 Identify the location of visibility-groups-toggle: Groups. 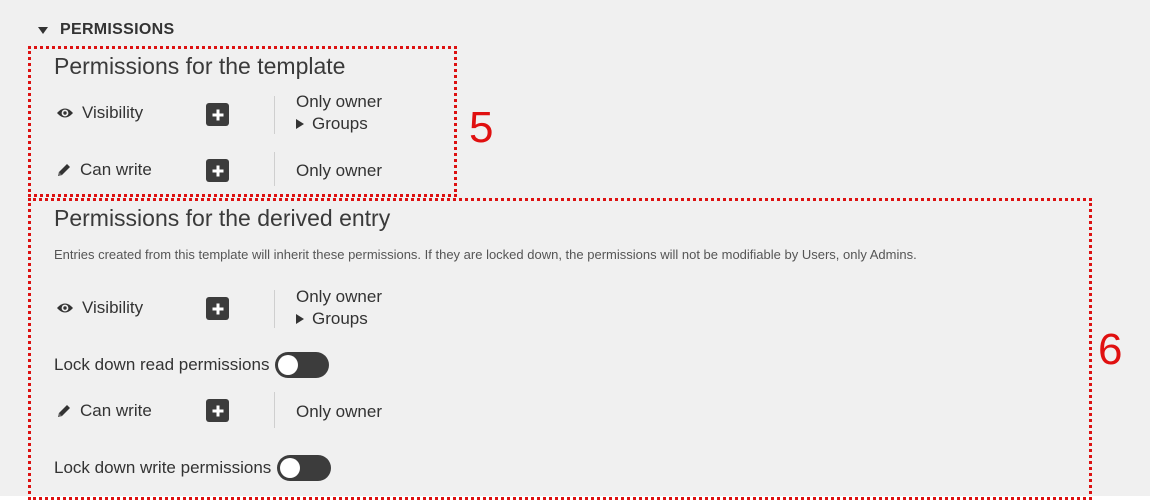
(332, 124).